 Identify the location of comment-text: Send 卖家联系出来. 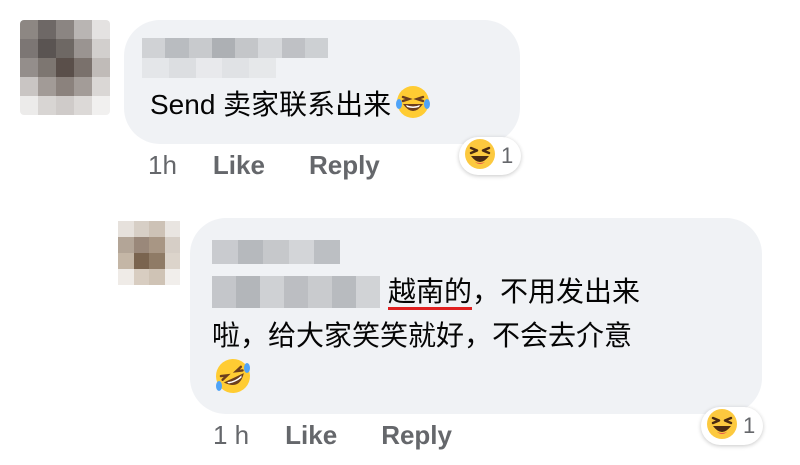
(290, 107).